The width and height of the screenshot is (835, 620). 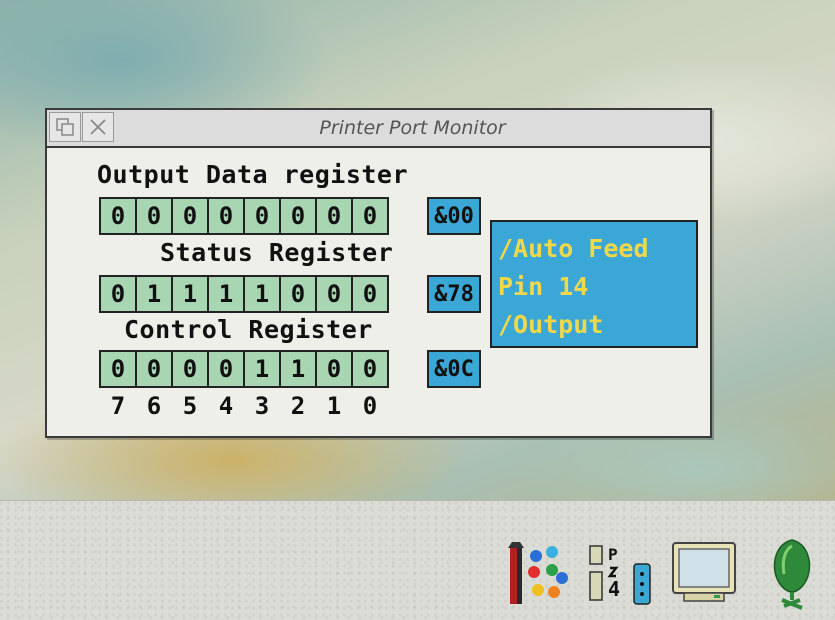 I want to click on display-monitor-icon, so click(x=705, y=575).